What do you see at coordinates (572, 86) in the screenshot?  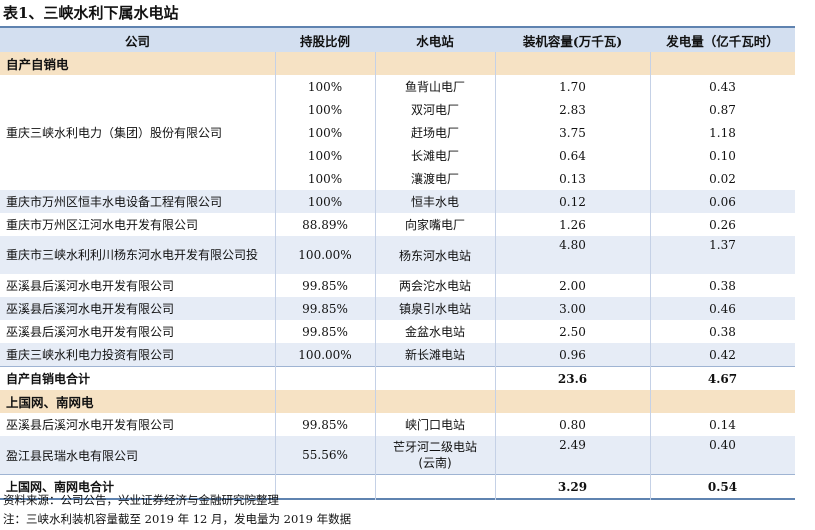 I see `cell-capacity: 1.70` at bounding box center [572, 86].